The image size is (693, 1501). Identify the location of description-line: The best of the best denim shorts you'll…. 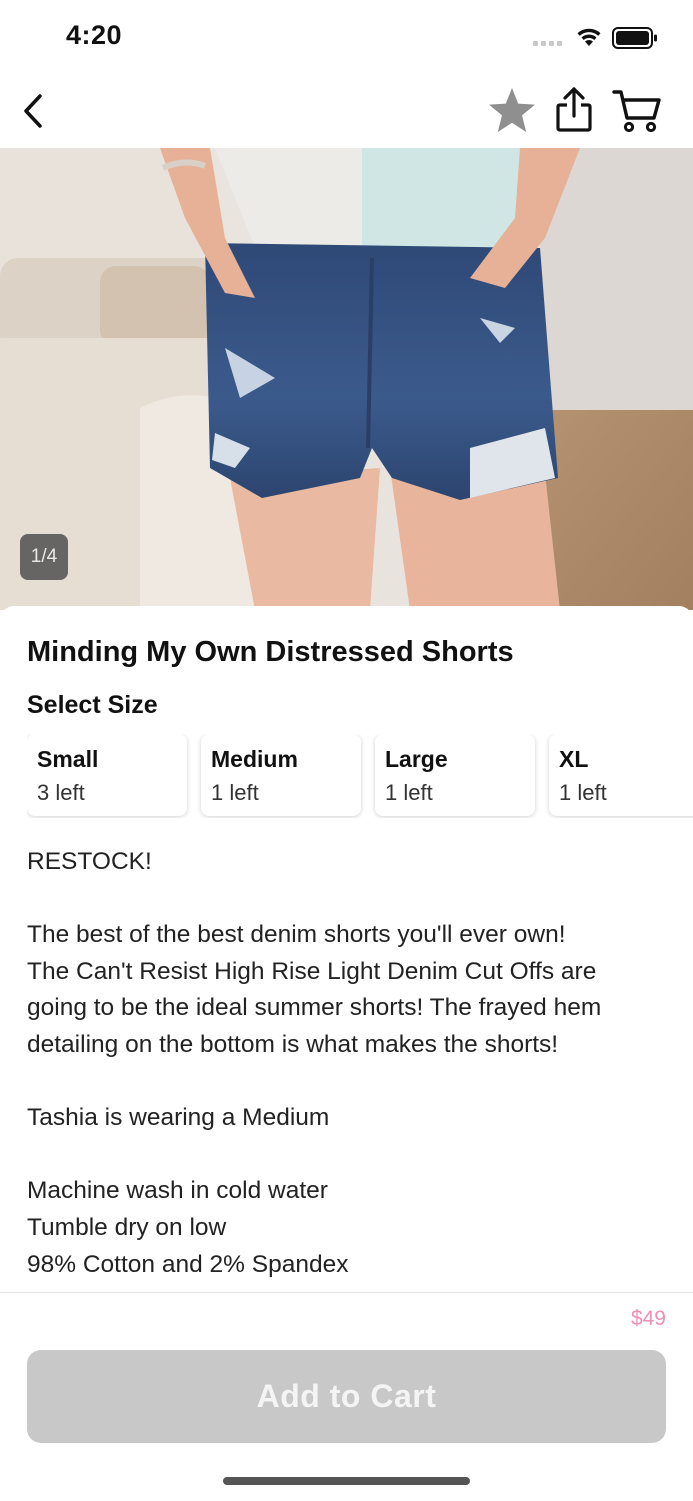
(296, 935).